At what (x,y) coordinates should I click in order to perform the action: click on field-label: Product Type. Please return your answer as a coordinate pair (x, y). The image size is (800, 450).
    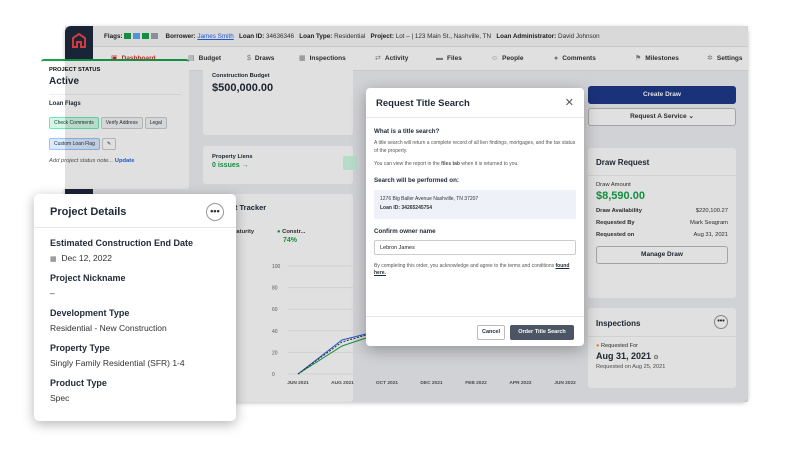
    Looking at the image, I should click on (78, 383).